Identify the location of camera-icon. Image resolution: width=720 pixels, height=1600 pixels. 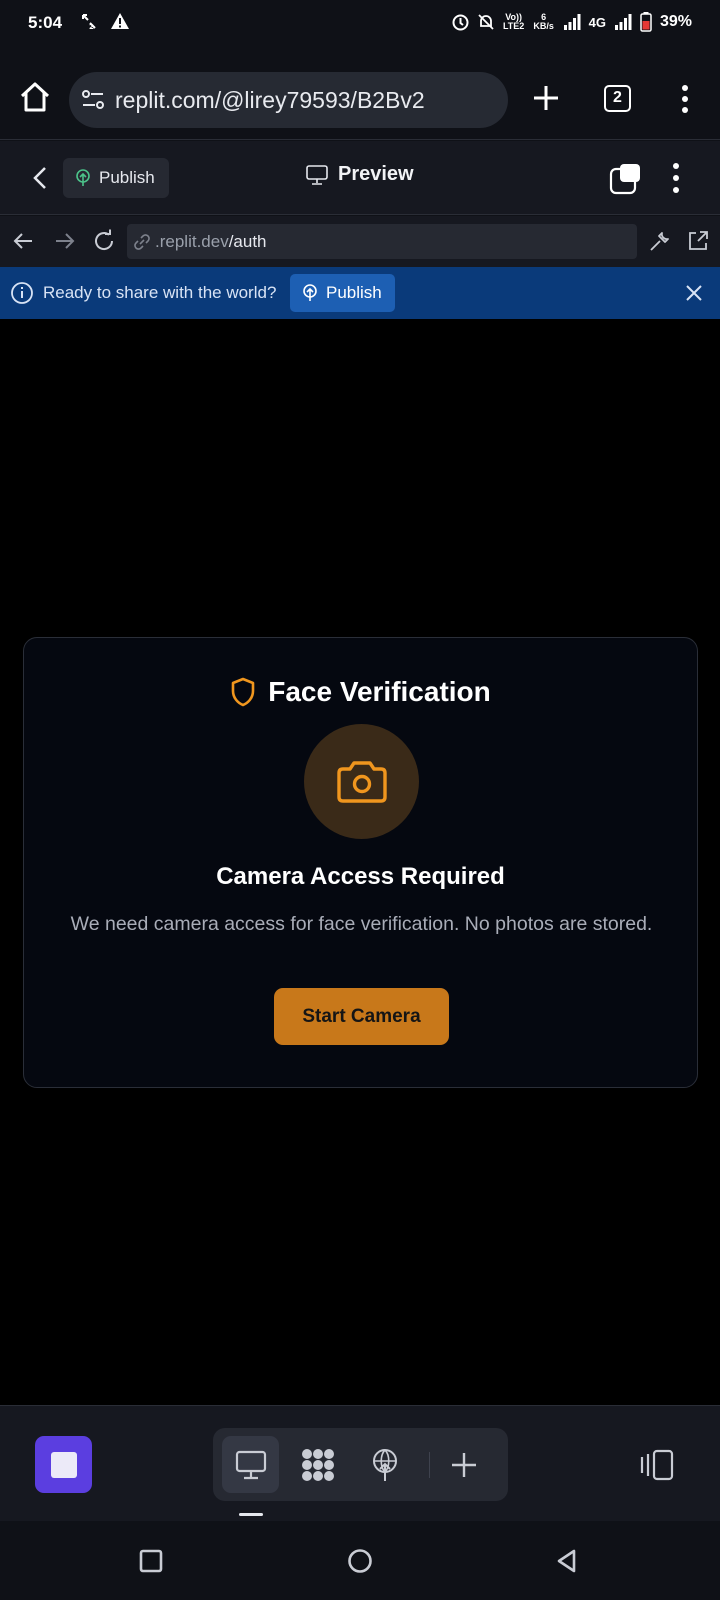
(361, 781).